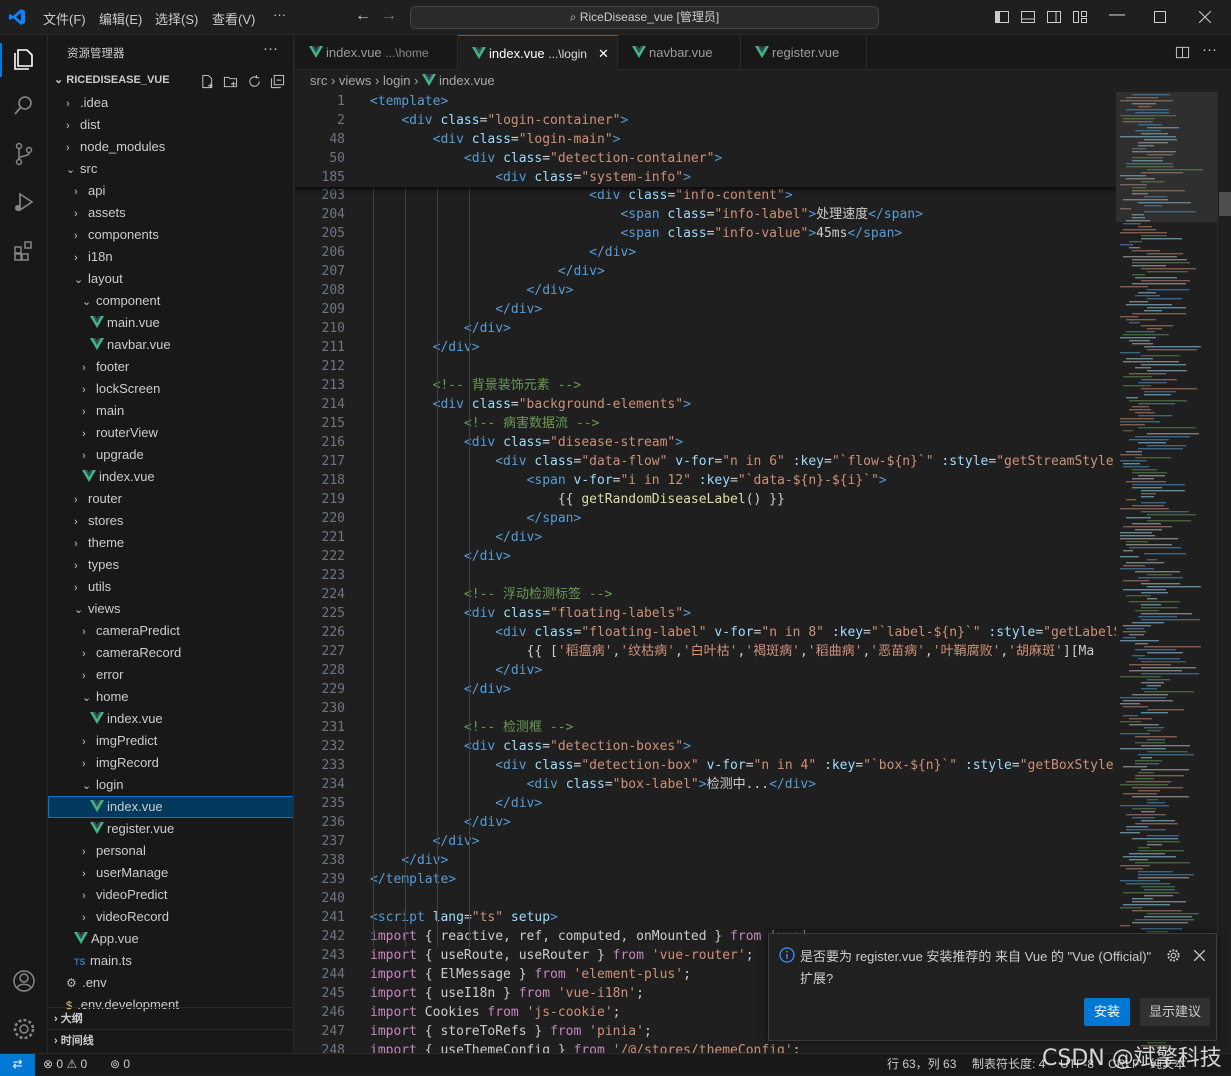 Image resolution: width=1231 pixels, height=1076 pixels. Describe the element at coordinates (170, 279) in the screenshot. I see `folder-item: ⌄ layout` at that location.